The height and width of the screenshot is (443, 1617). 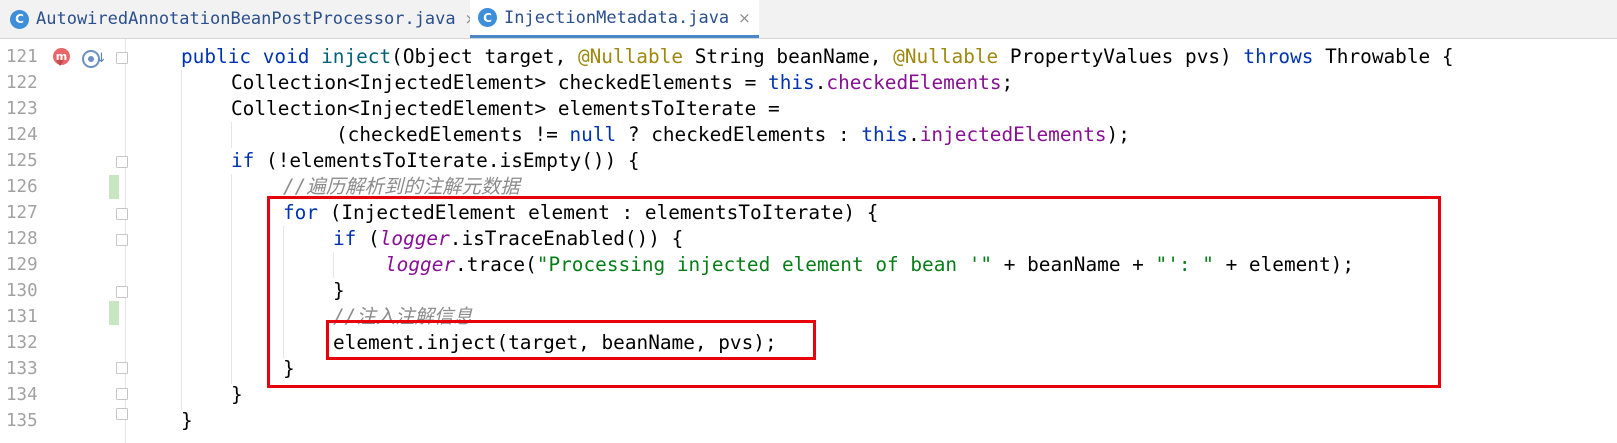 I want to click on tab-injection-metadata: C InjectionMetadata.java ×, so click(x=614, y=19).